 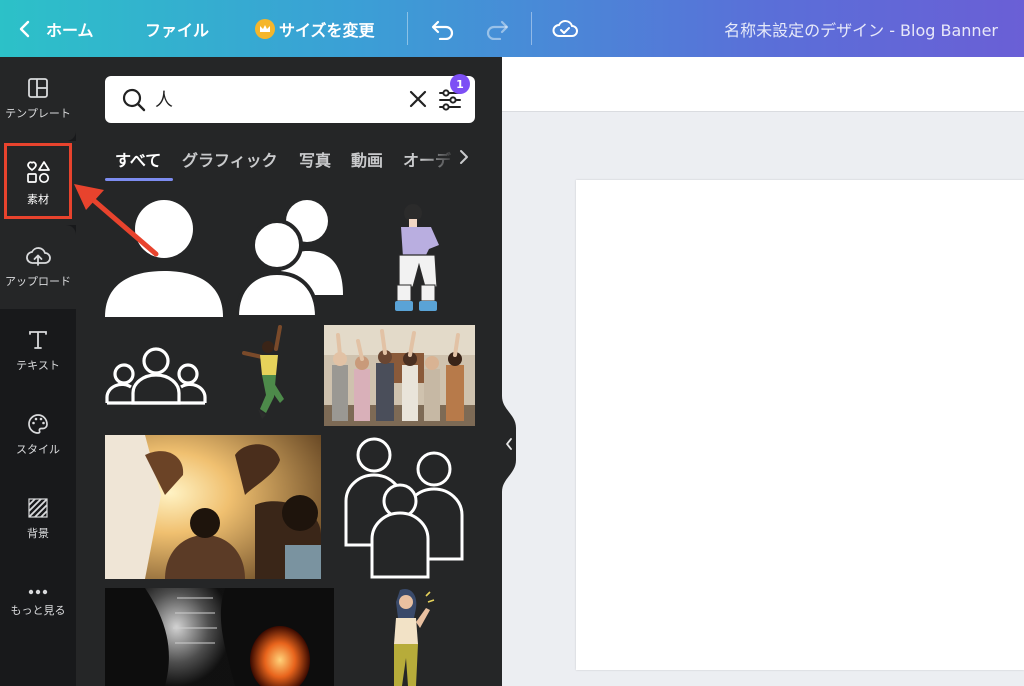 What do you see at coordinates (38, 256) in the screenshot?
I see `upload-cloud-icon` at bounding box center [38, 256].